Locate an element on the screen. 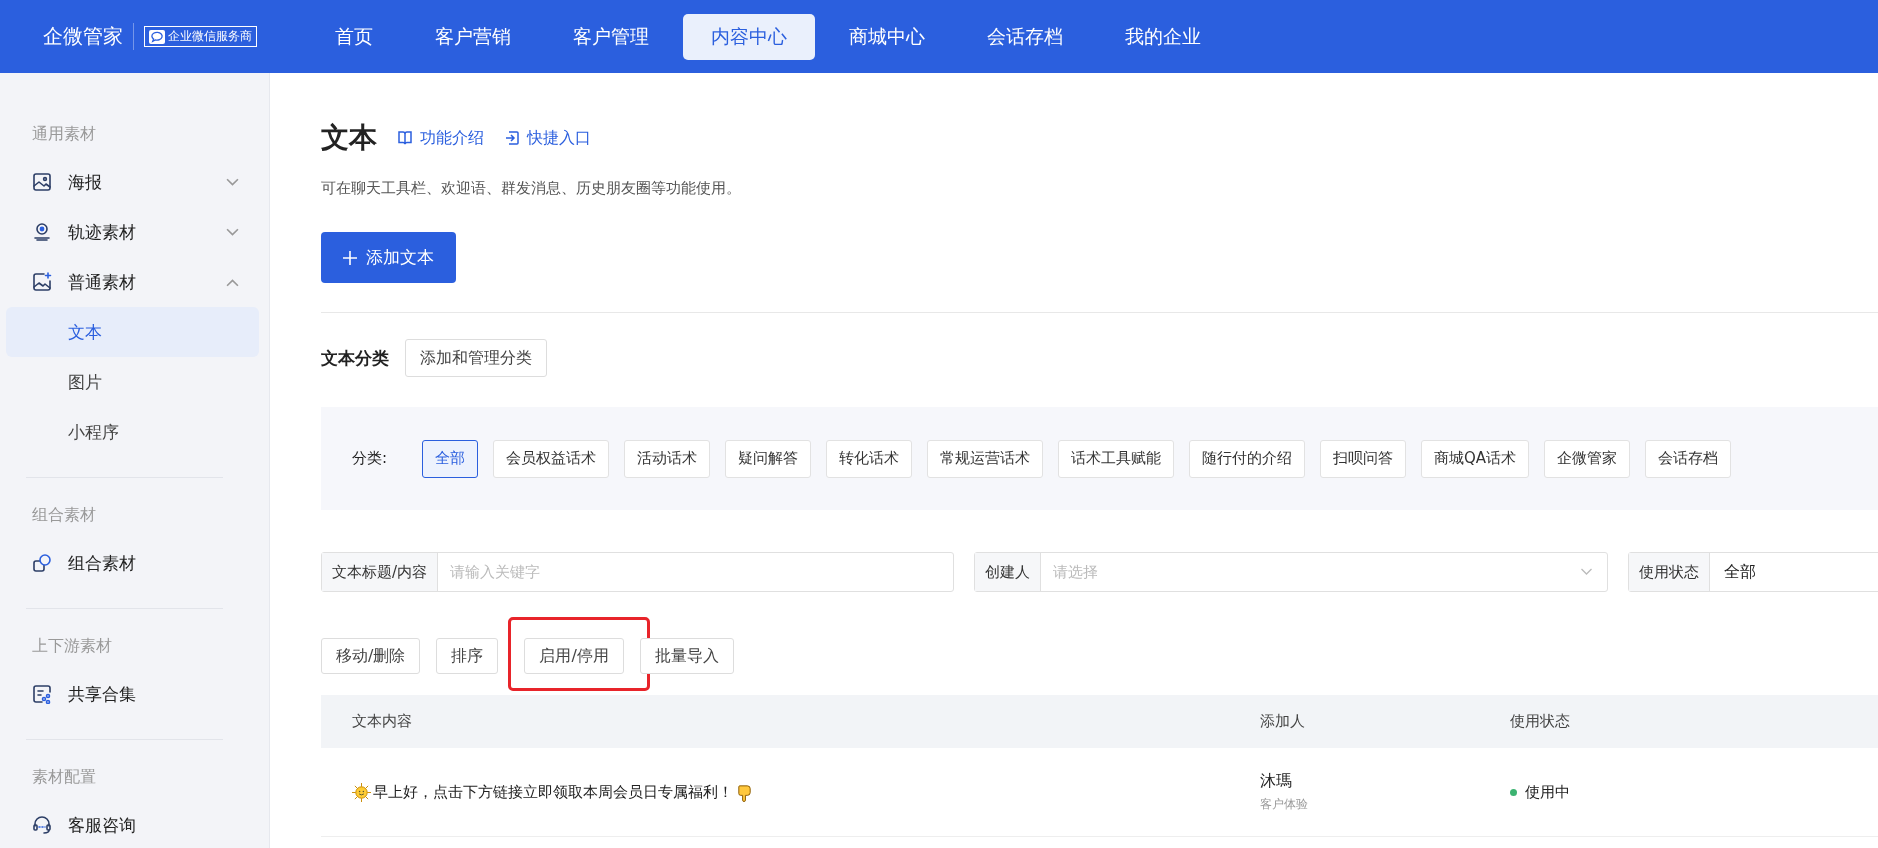 The width and height of the screenshot is (1878, 848). nav-tab: 客户管理 is located at coordinates (611, 36).